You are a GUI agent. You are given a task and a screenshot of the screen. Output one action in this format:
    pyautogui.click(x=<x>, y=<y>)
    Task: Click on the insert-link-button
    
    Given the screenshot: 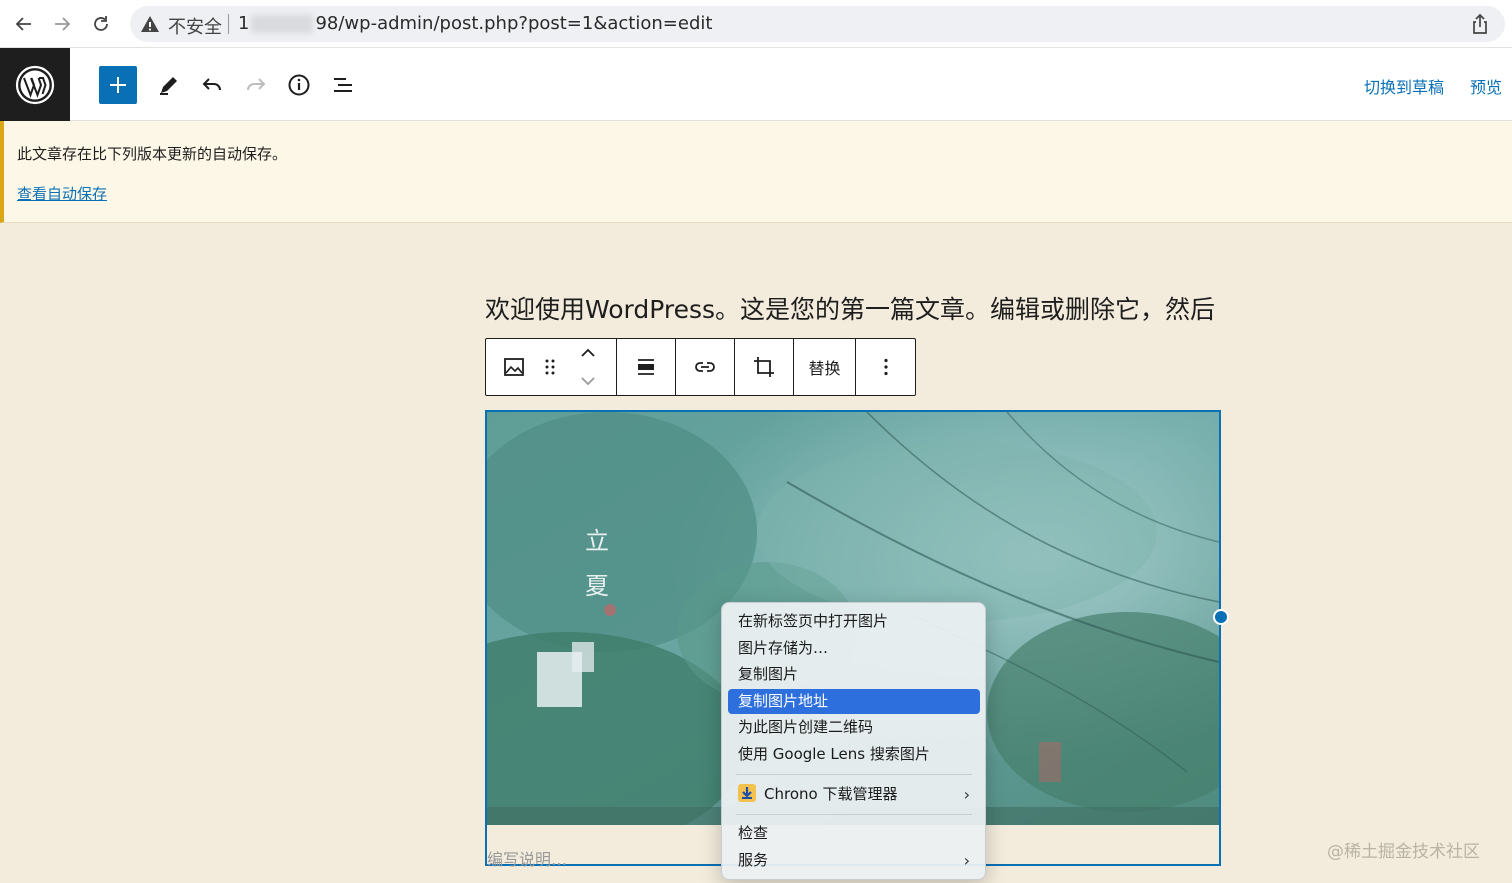 What is the action you would take?
    pyautogui.click(x=705, y=367)
    